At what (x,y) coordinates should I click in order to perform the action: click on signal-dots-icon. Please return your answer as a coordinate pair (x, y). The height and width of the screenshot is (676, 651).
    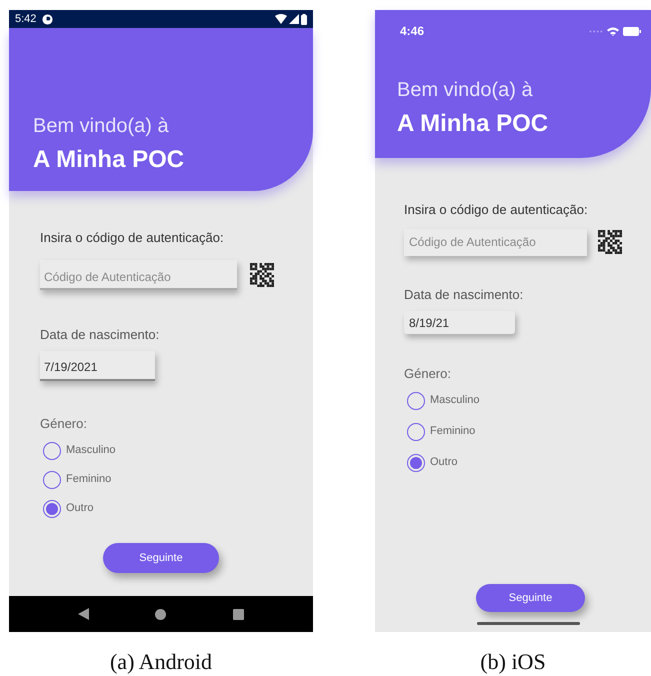
    Looking at the image, I should click on (596, 31).